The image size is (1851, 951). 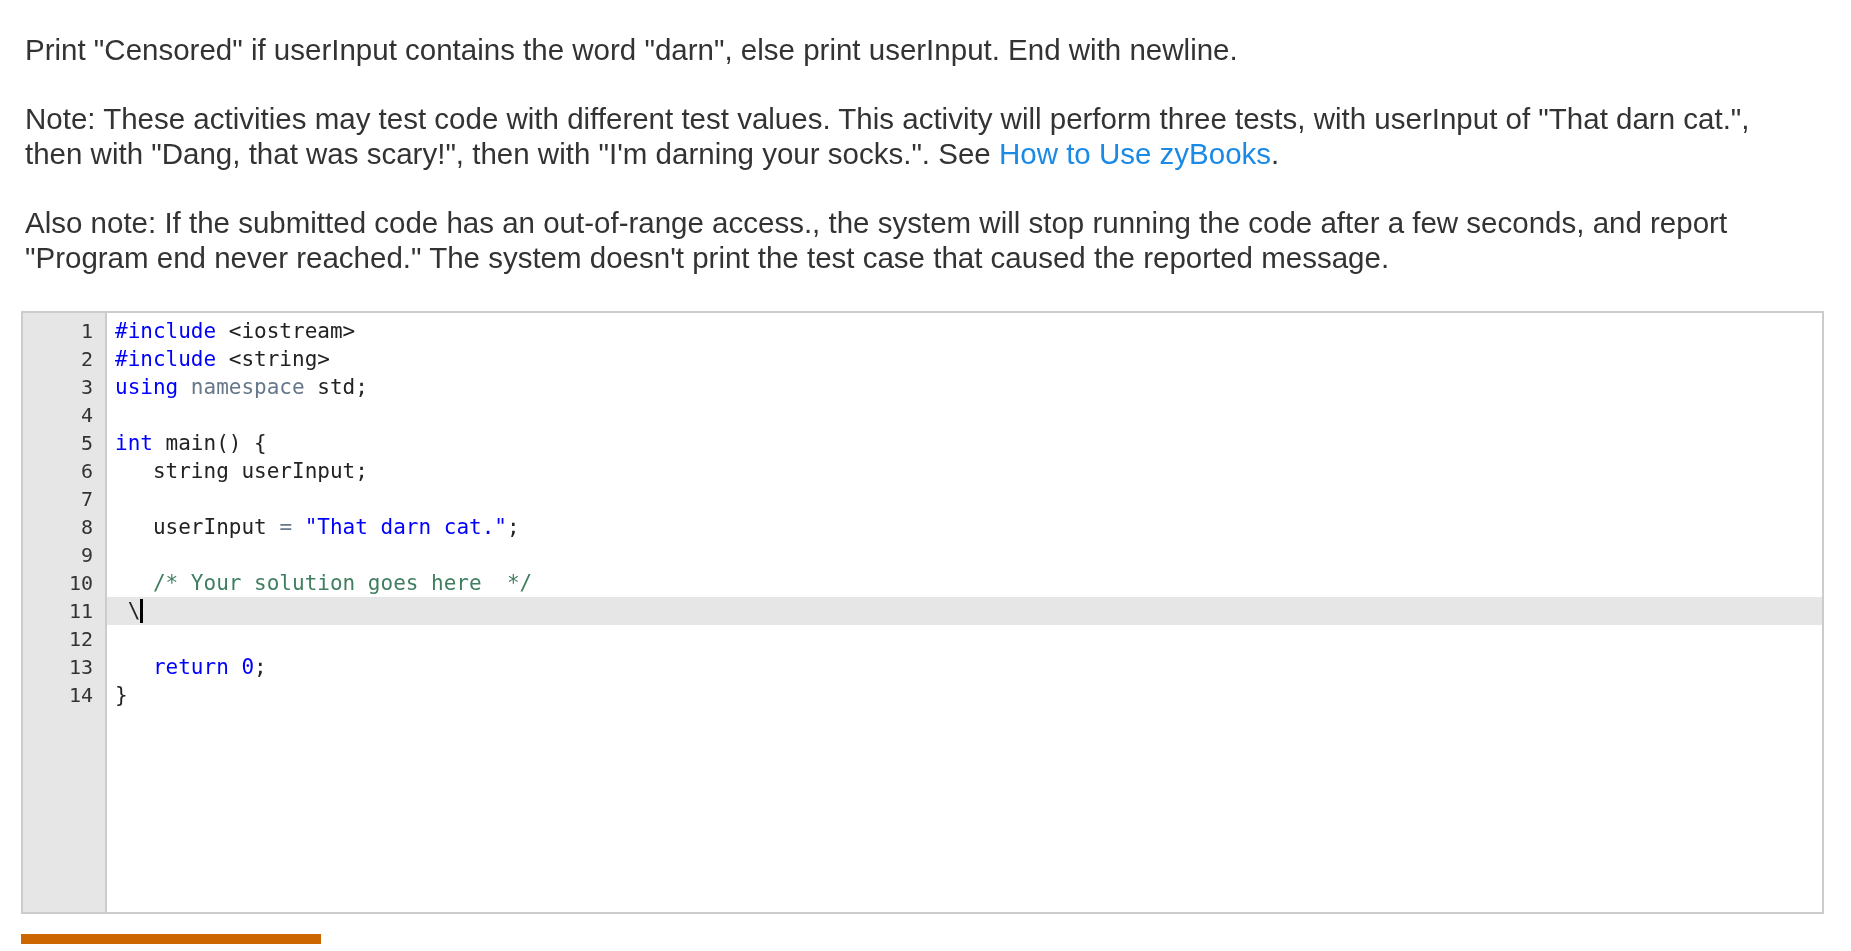 What do you see at coordinates (86, 359) in the screenshot?
I see `line-number: 2` at bounding box center [86, 359].